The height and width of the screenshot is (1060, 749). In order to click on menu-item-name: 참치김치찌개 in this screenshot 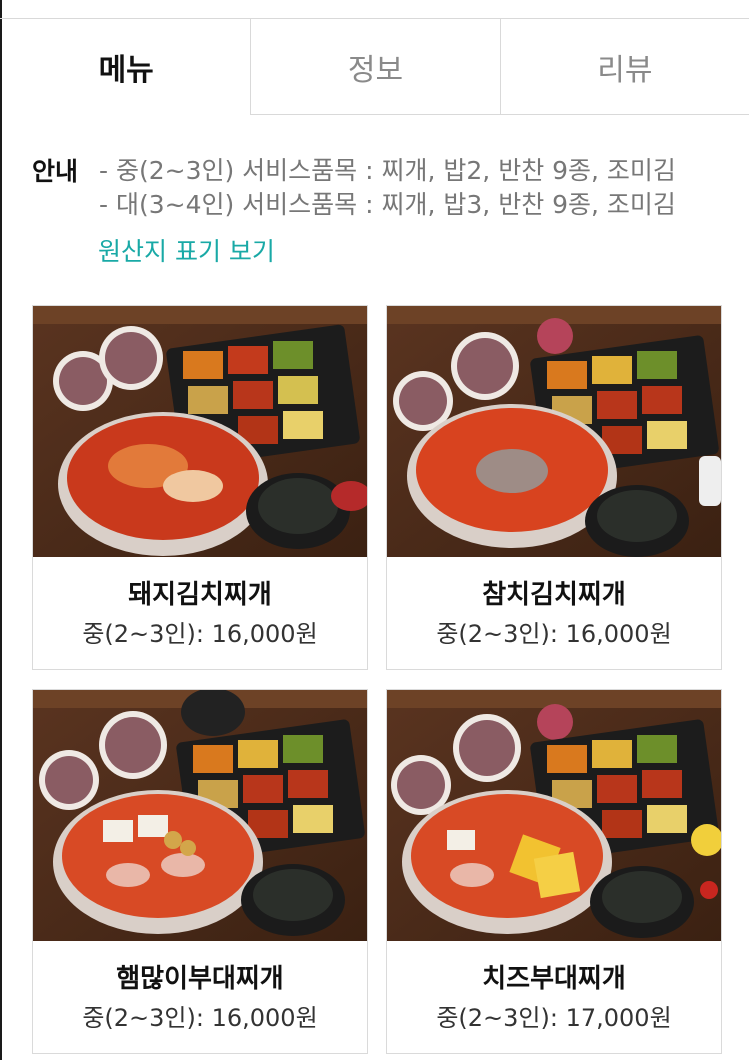, I will do `click(554, 595)`.